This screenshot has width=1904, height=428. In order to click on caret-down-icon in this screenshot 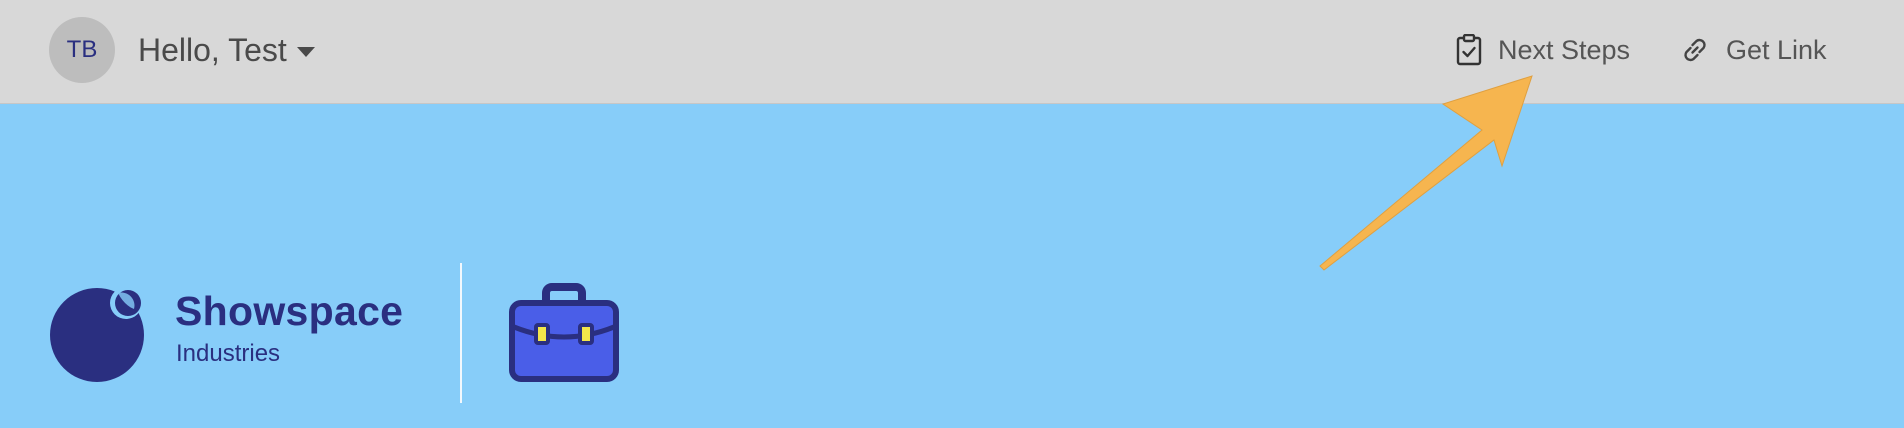, I will do `click(305, 52)`.